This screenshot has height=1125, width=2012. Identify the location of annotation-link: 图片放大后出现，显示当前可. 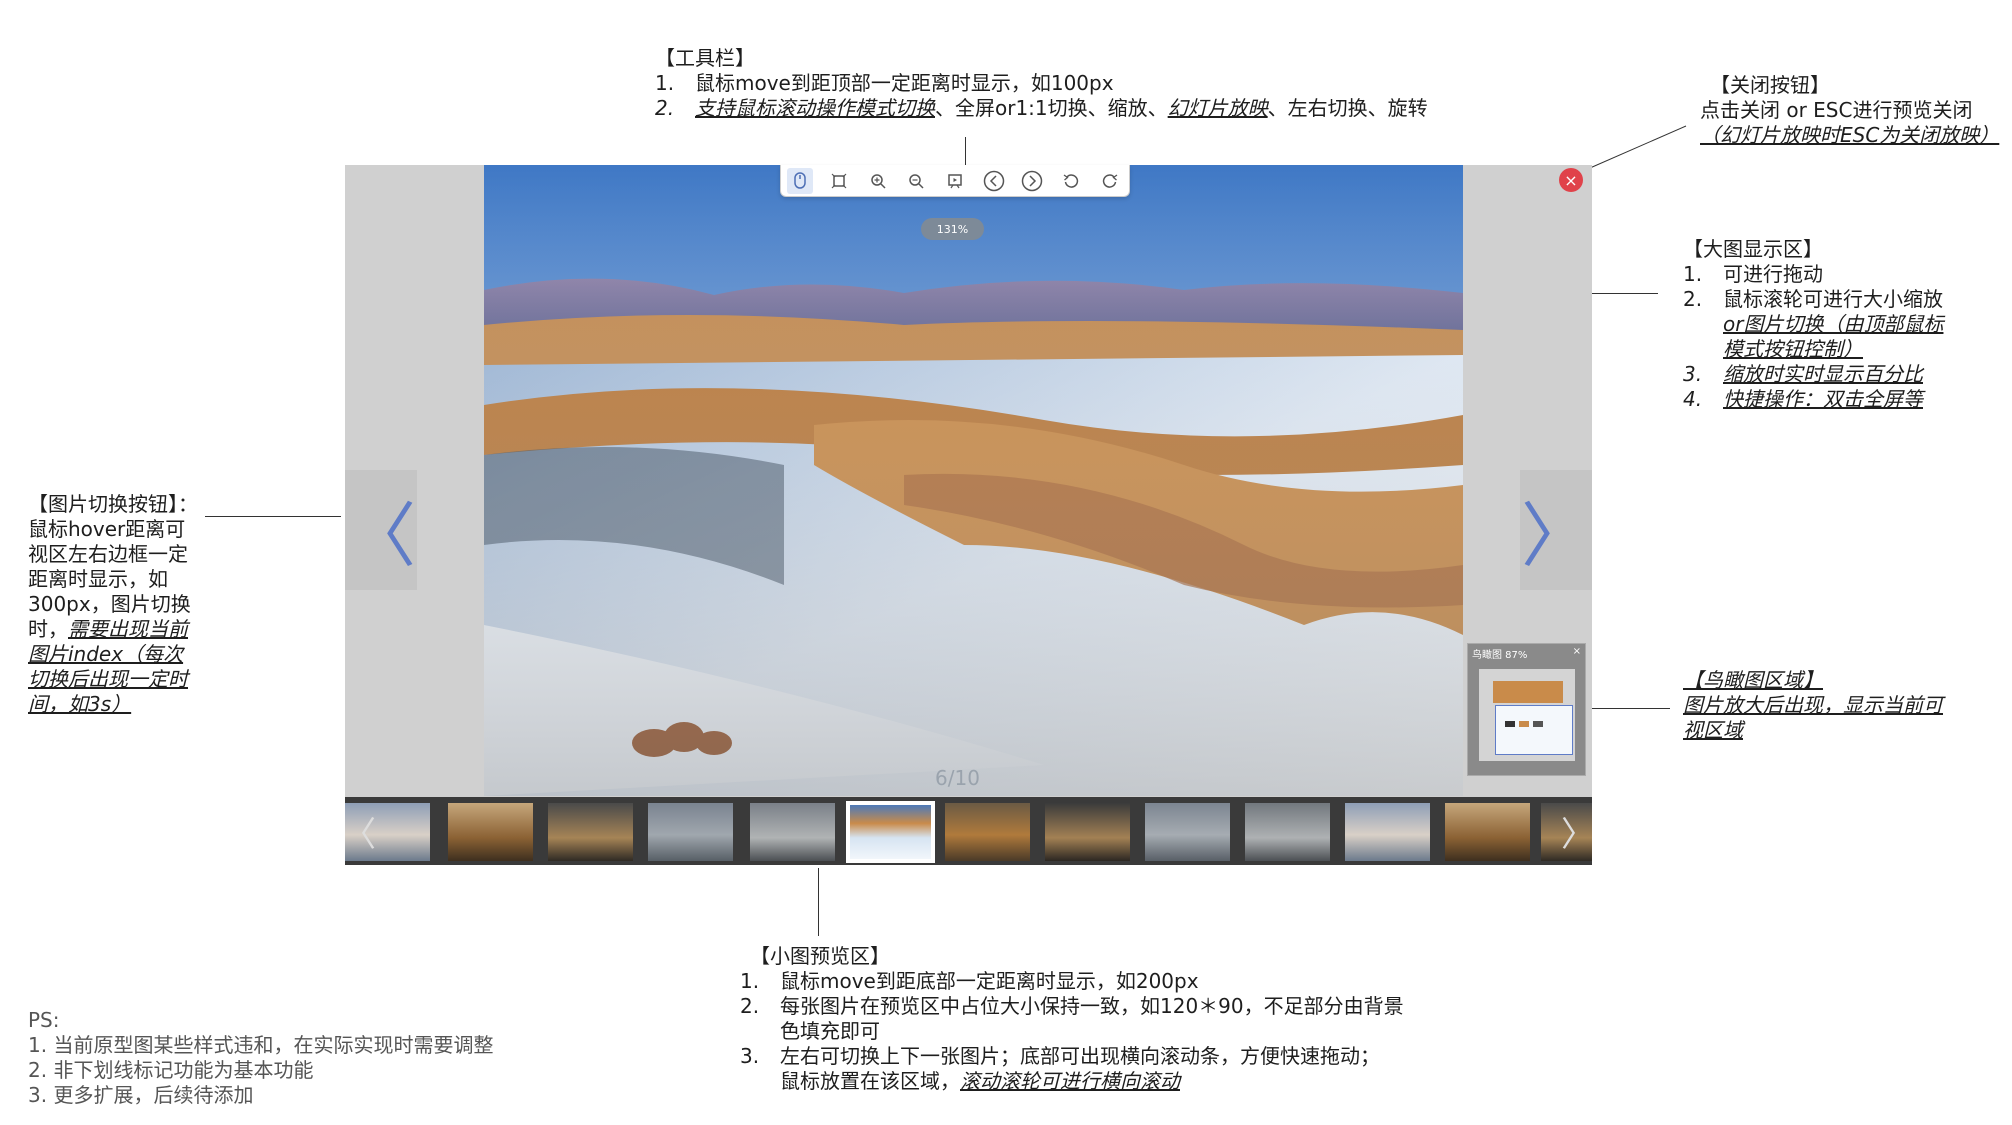
(1813, 705).